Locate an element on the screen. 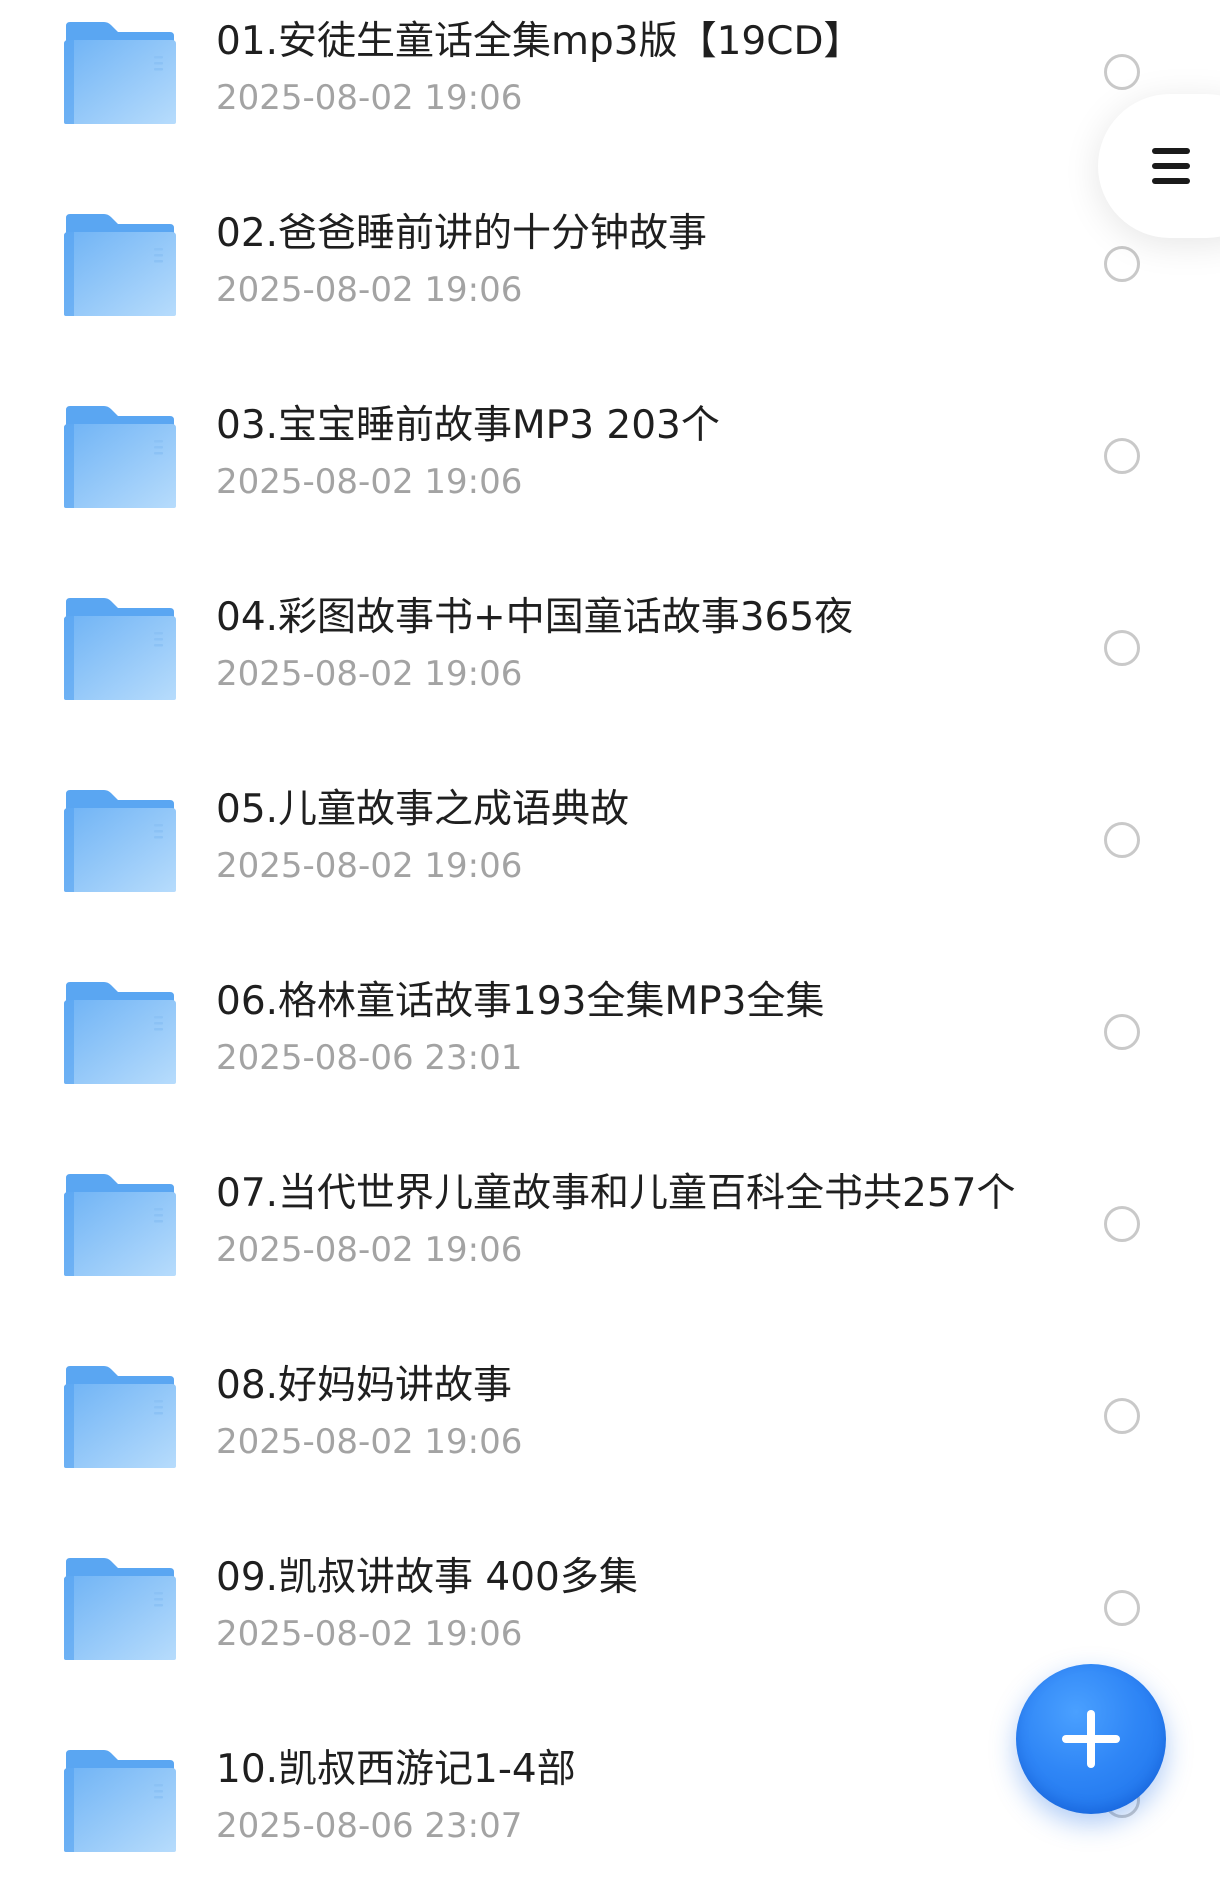 The height and width of the screenshot is (1884, 1220). file-list-item: 08.好妈妈讲故事 2025-08-02 19:06 is located at coordinates (610, 1414).